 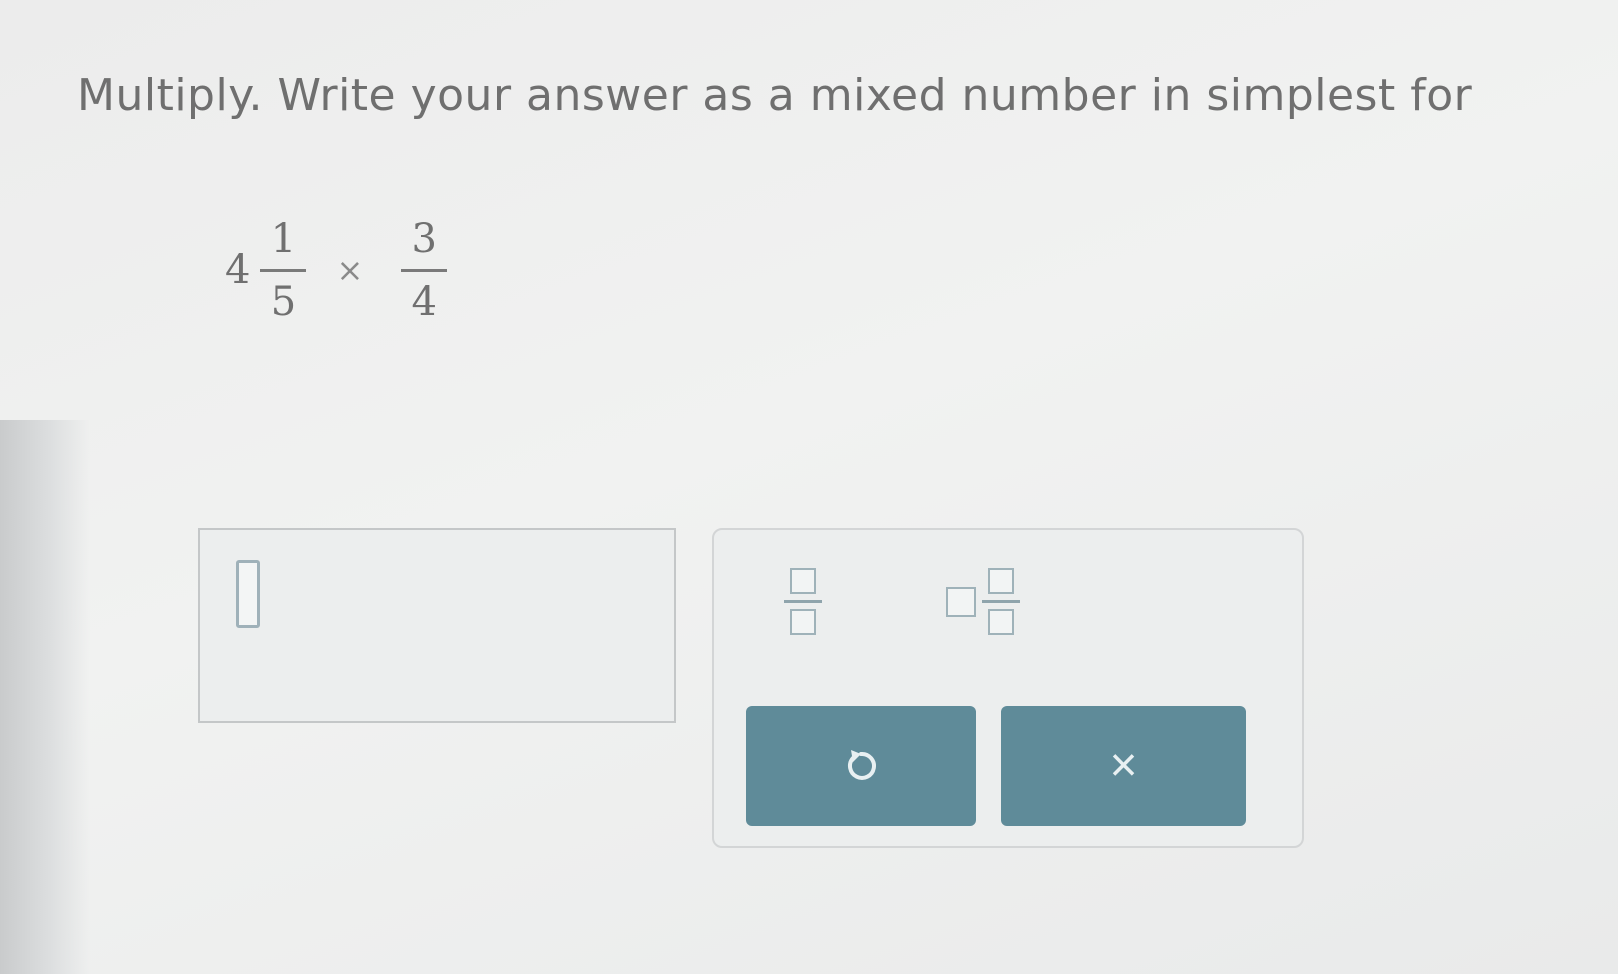 What do you see at coordinates (283, 270) in the screenshot?
I see `fraction-one-fifth: 1 5` at bounding box center [283, 270].